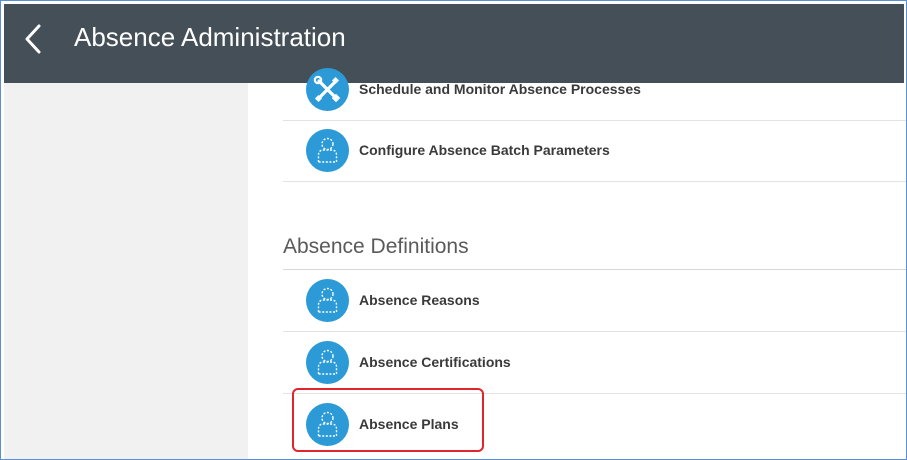 The width and height of the screenshot is (907, 460). What do you see at coordinates (435, 362) in the screenshot?
I see `task-label: Absence Certifications` at bounding box center [435, 362].